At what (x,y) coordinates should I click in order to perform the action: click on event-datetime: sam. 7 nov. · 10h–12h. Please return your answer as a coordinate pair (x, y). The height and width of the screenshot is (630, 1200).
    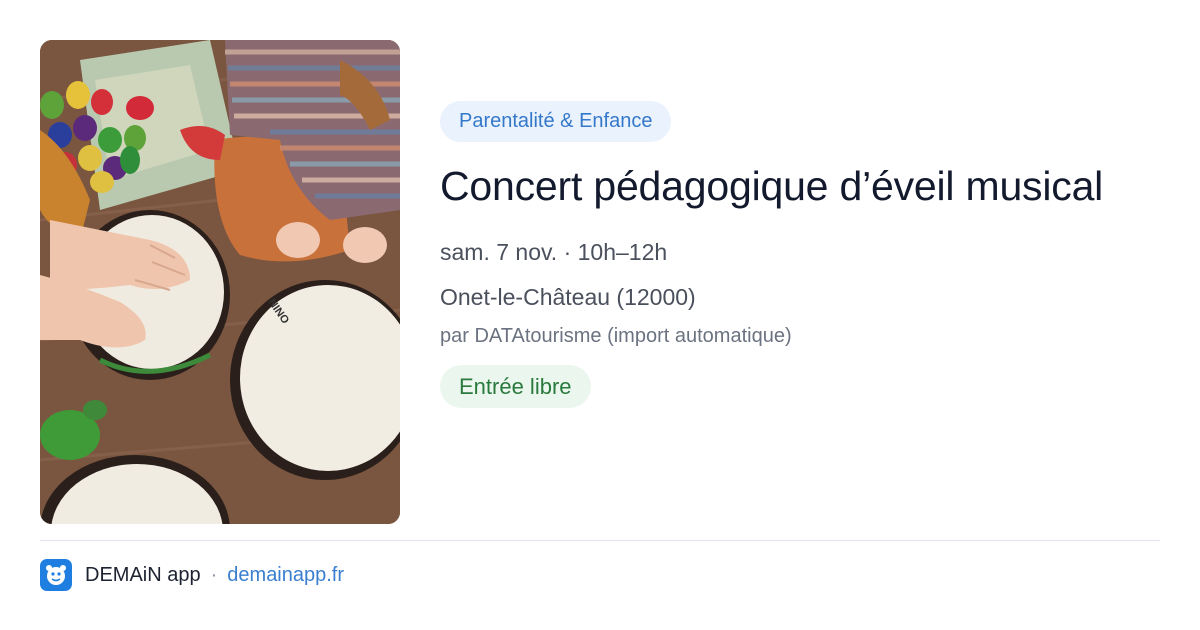
    Looking at the image, I should click on (554, 252).